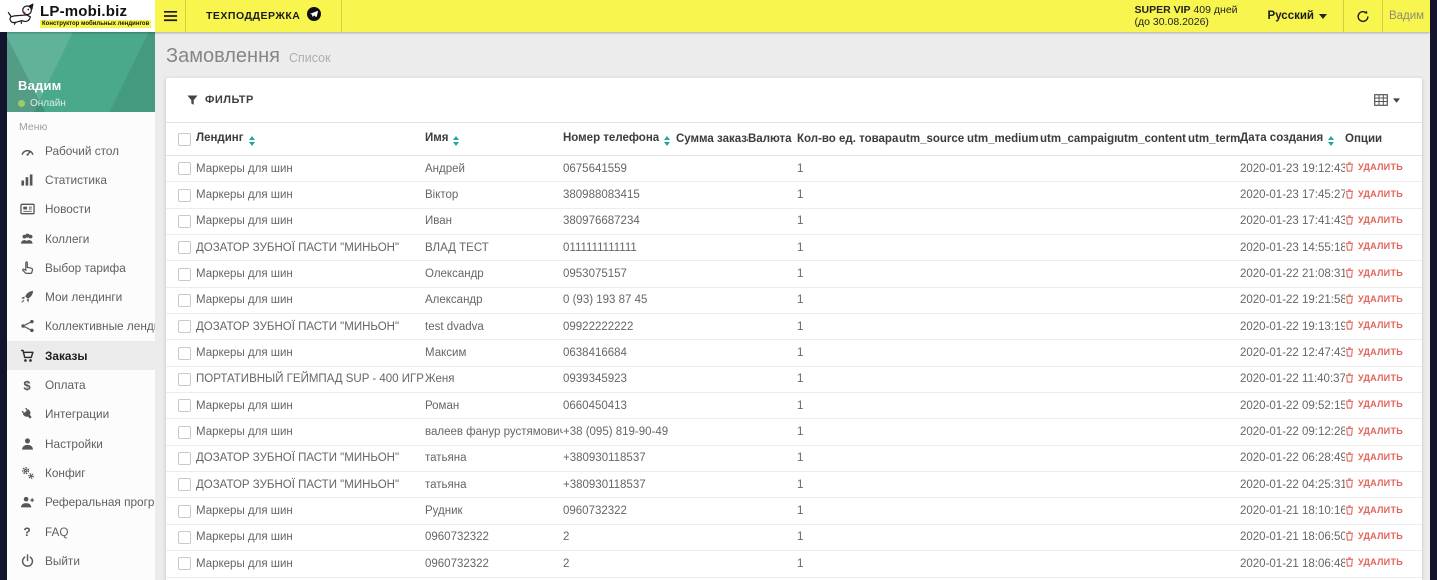  Describe the element at coordinates (81, 209) in the screenshot. I see `sidebar-item: Новости` at that location.